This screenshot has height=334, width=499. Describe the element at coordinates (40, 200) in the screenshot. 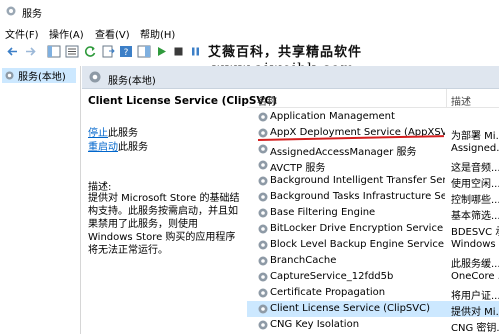

I see `console-tree: 服务(本地)` at that location.